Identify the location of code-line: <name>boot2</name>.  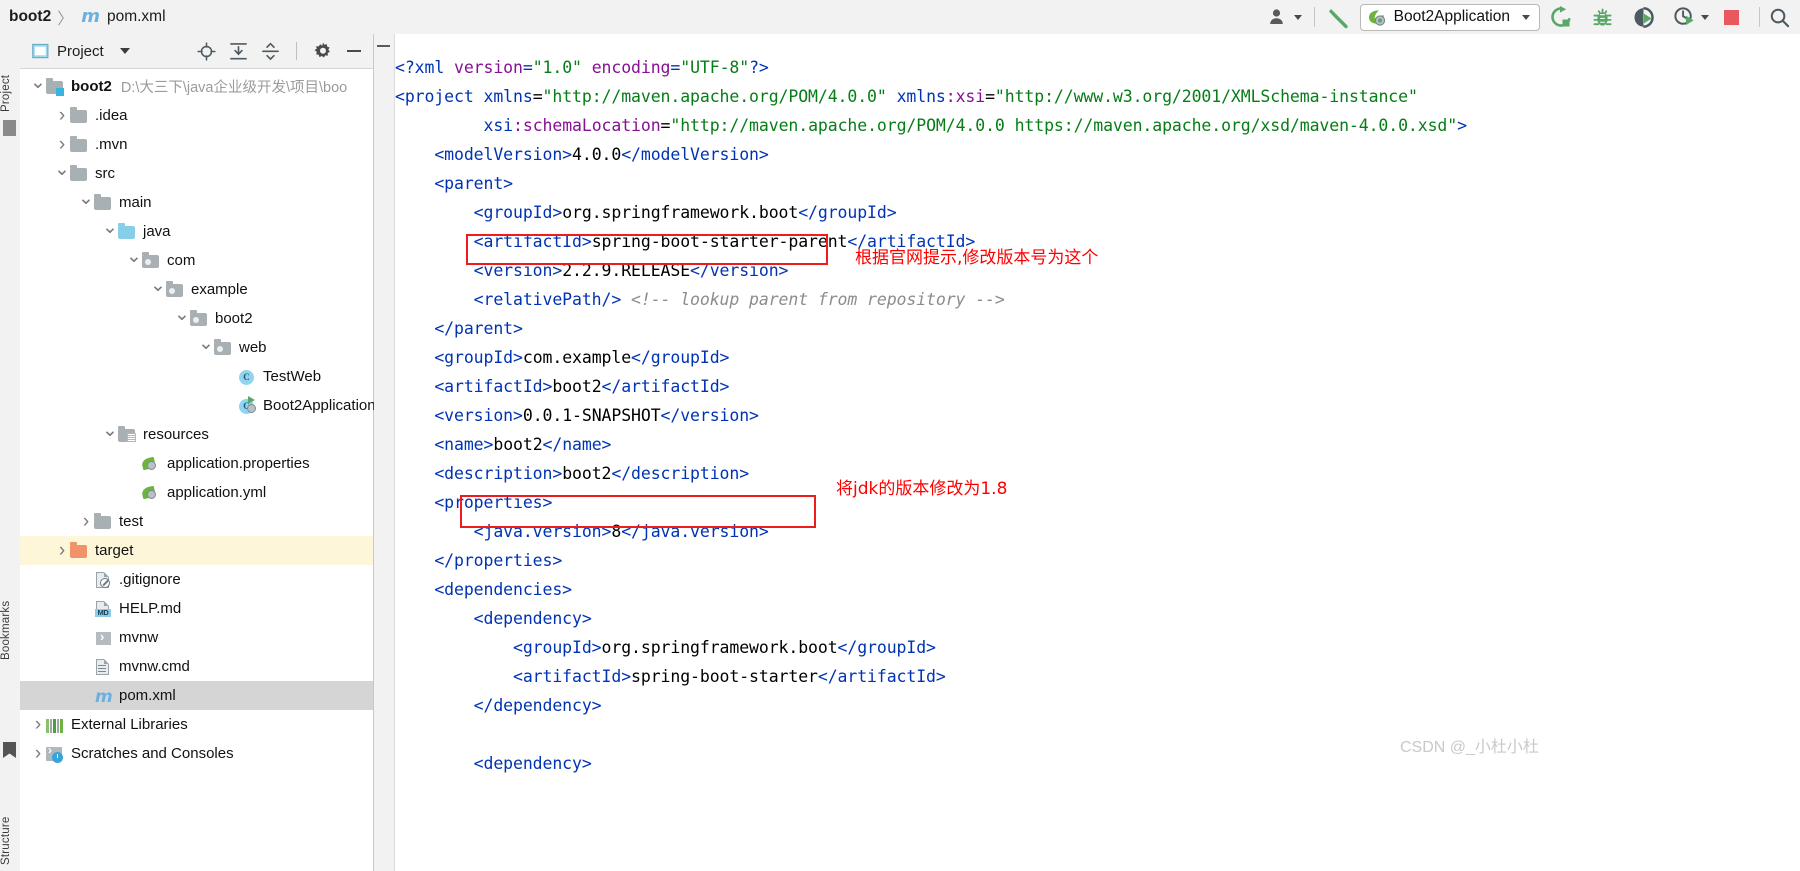
(503, 444).